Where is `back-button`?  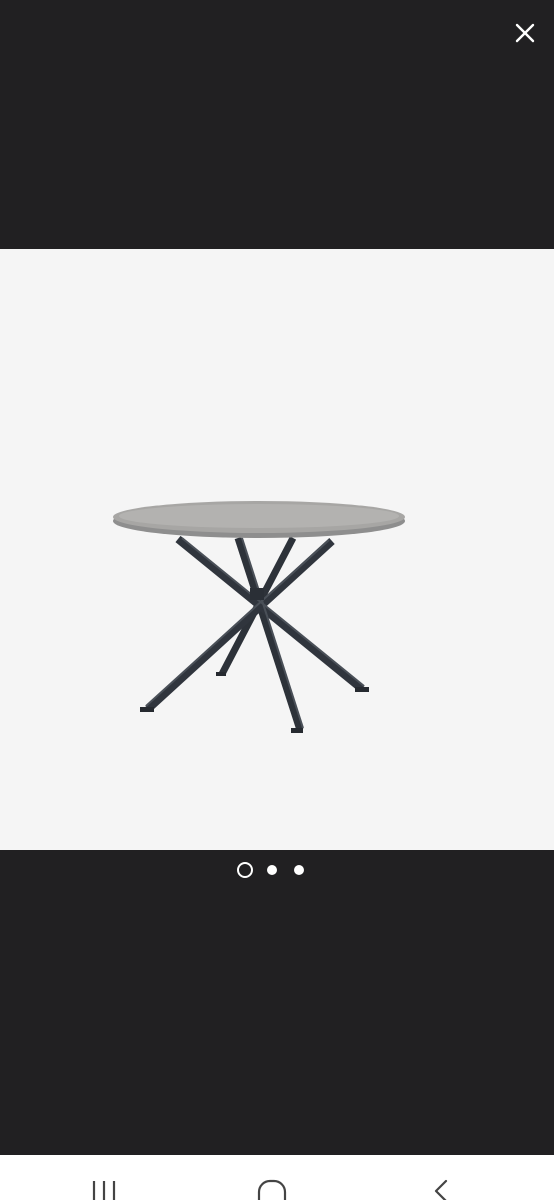 back-button is located at coordinates (441, 1177).